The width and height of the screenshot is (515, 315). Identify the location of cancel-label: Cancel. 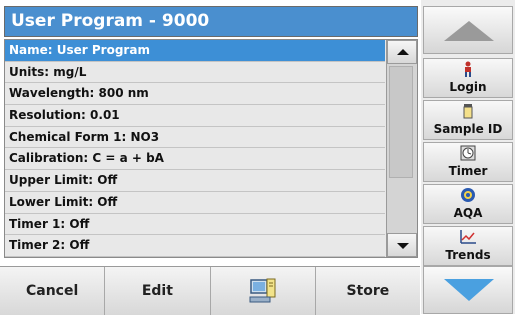
(52, 291).